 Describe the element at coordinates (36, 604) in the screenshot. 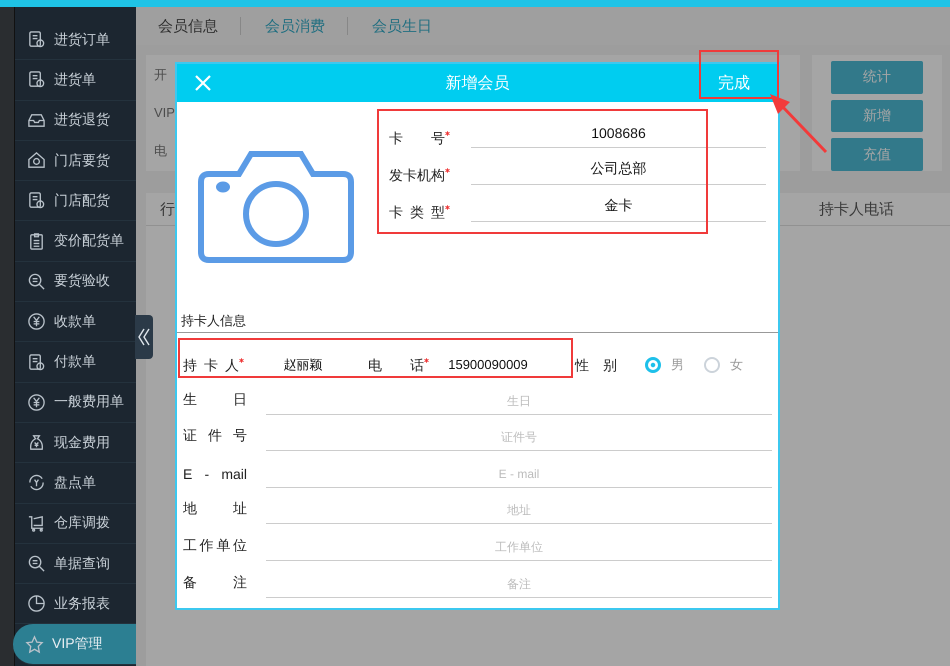

I see `pie-chart-icon` at that location.